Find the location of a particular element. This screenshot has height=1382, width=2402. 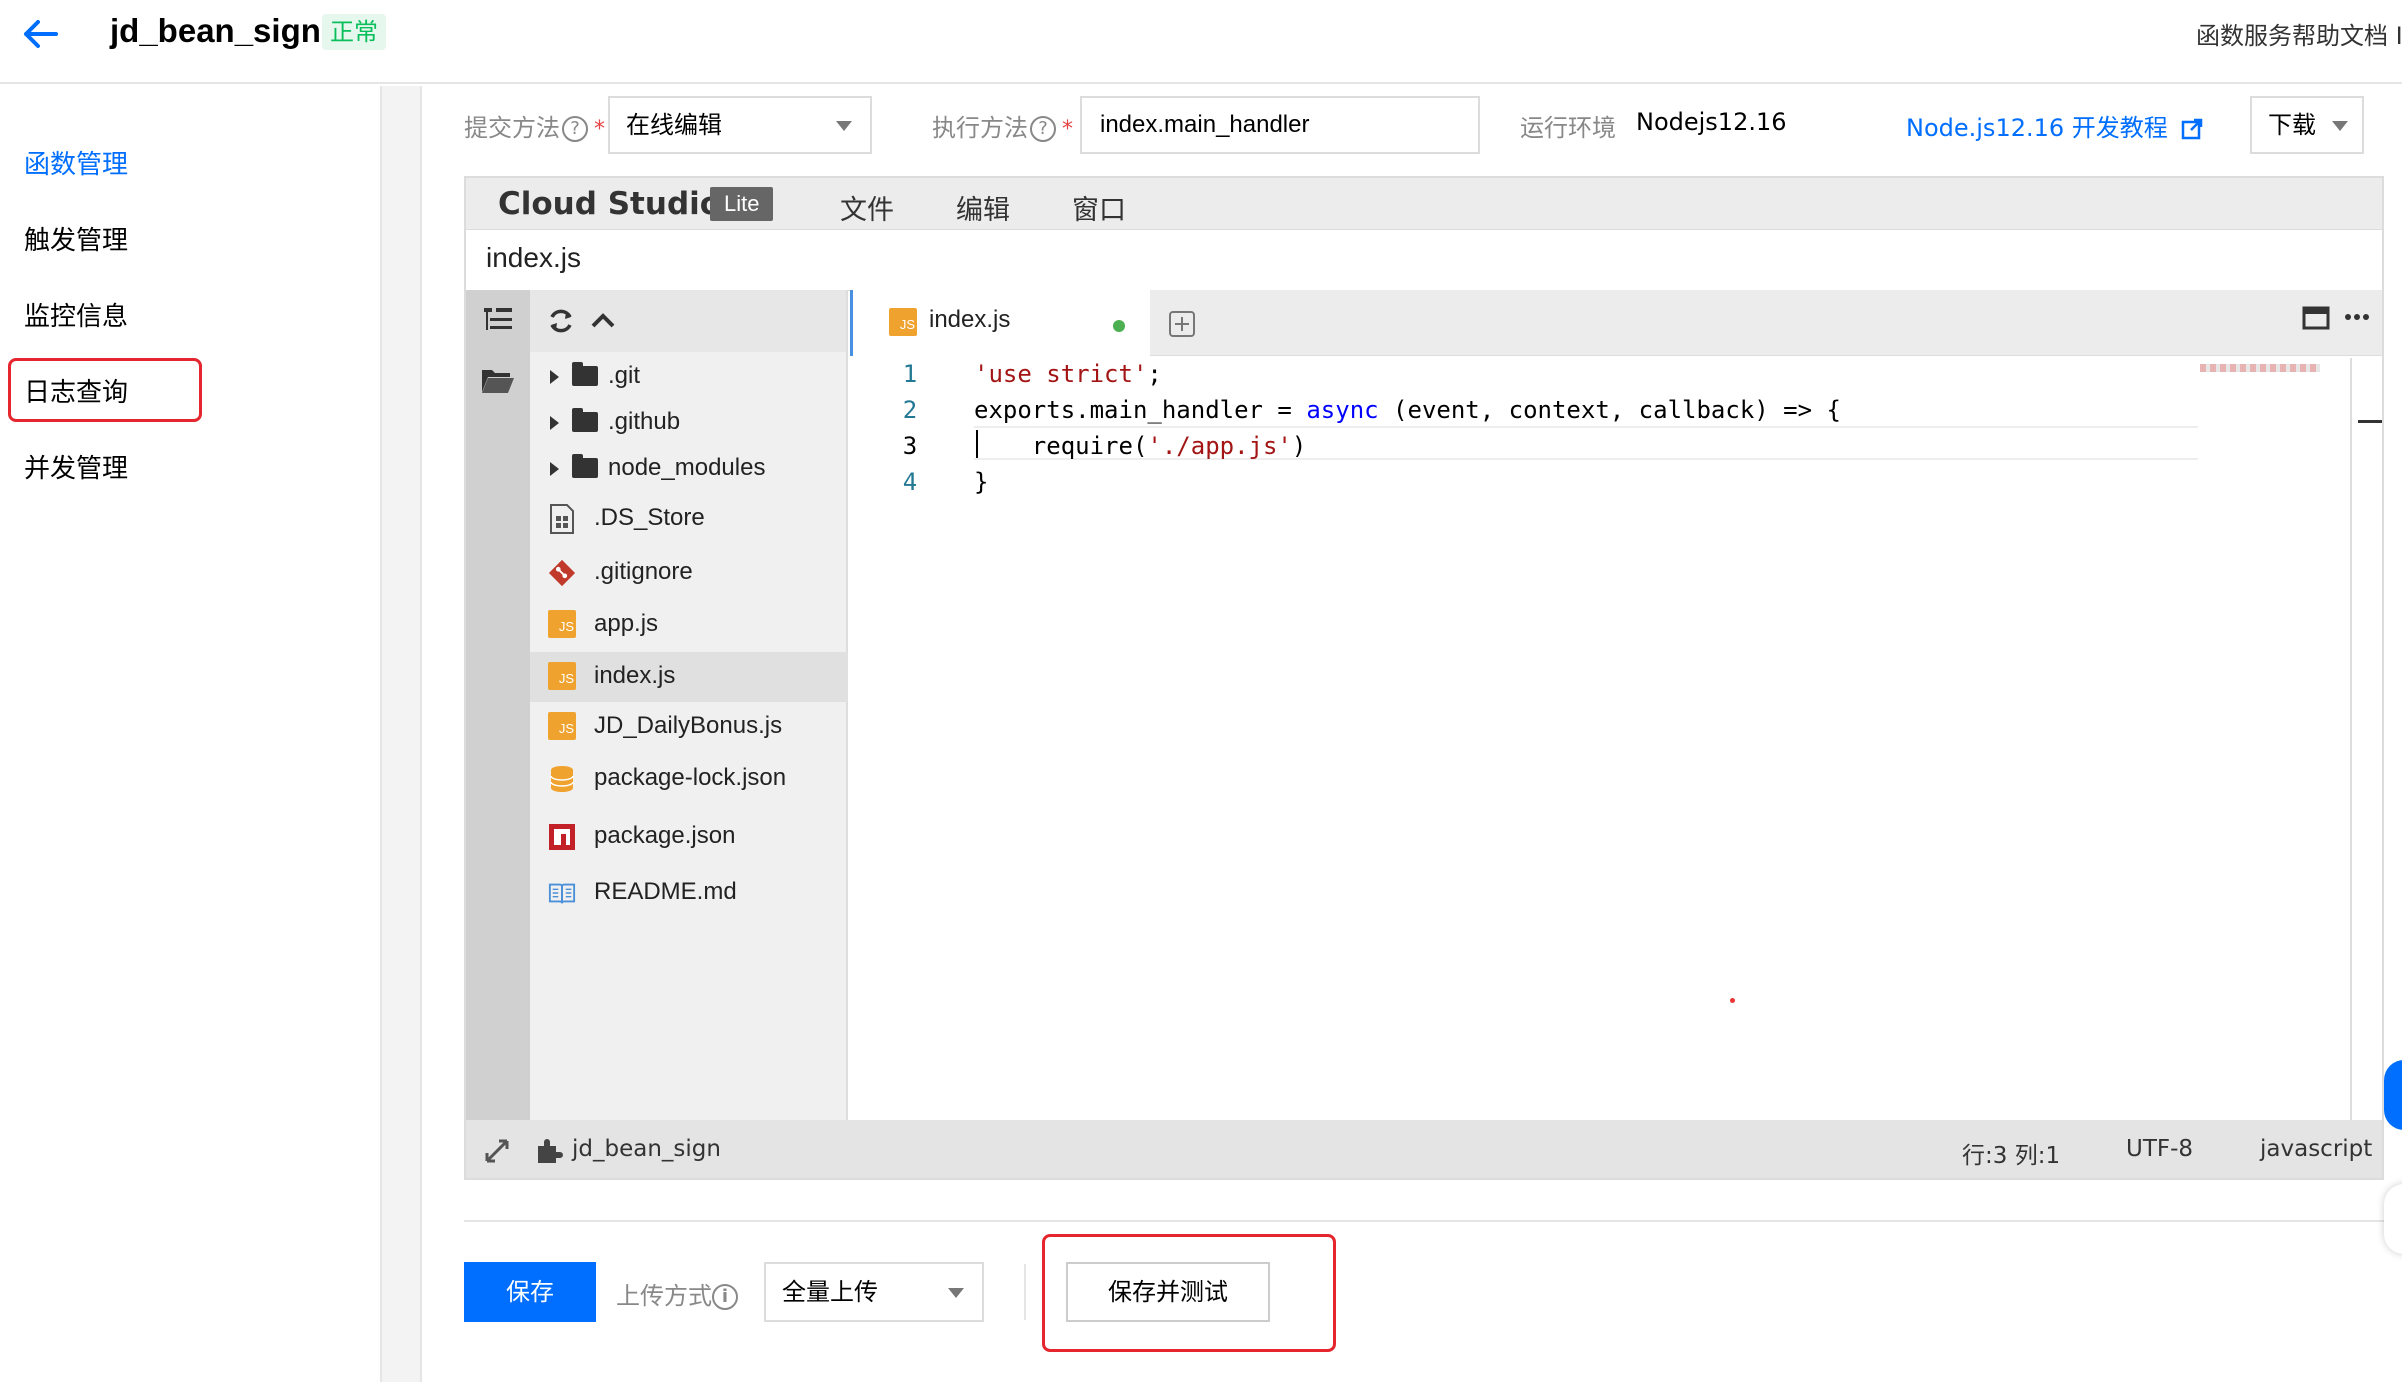

sidebar-item-trigger-management: 触发管理 is located at coordinates (76, 238).